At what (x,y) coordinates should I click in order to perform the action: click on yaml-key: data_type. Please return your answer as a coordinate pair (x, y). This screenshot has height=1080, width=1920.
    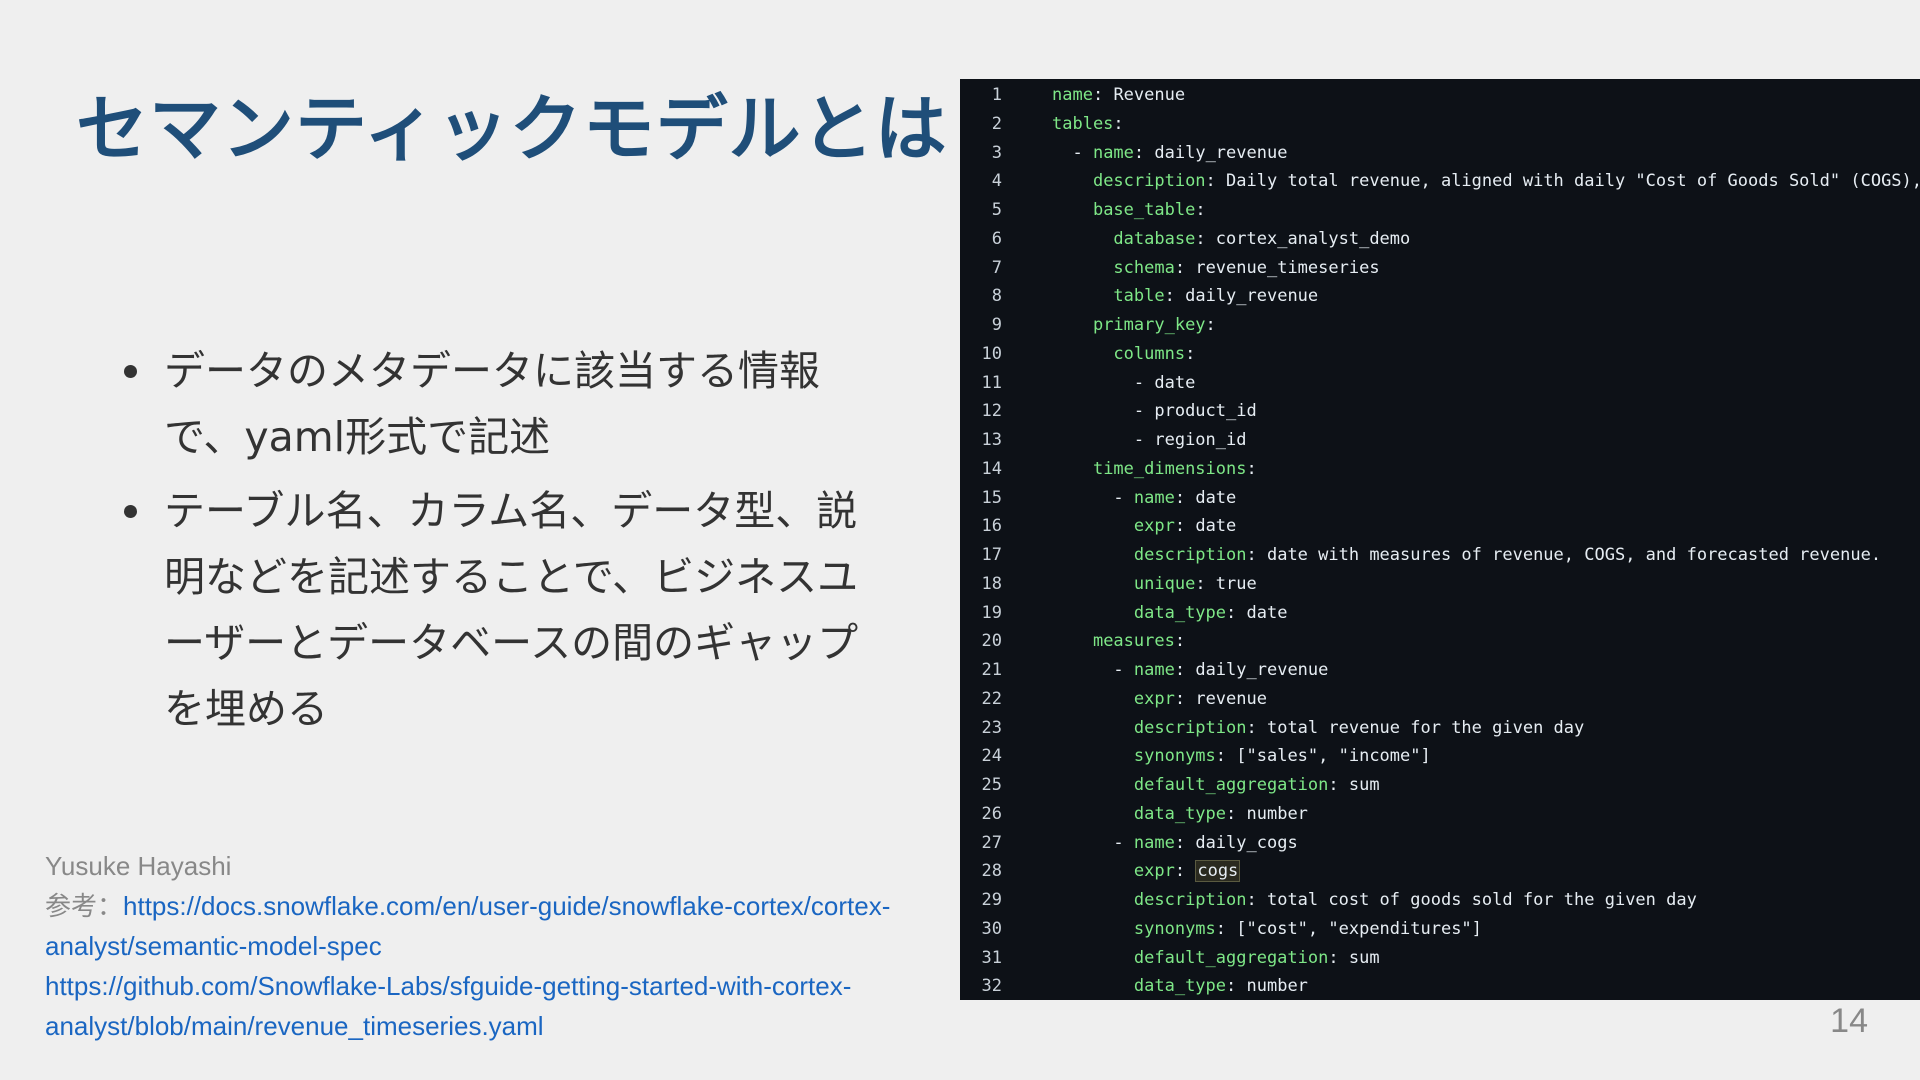
    Looking at the image, I should click on (1180, 986).